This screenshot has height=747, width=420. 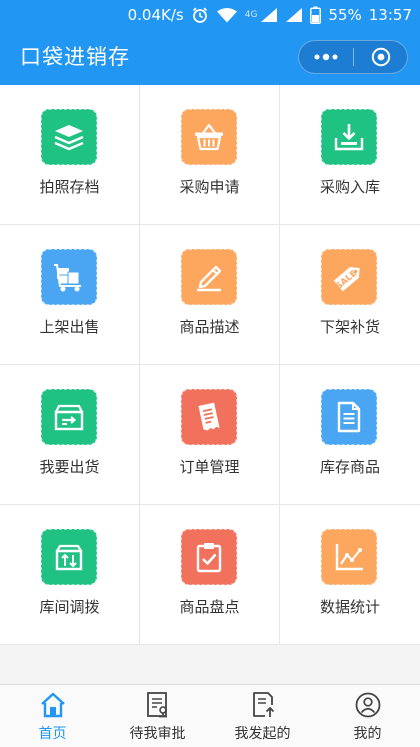 I want to click on outbox-icon, so click(x=69, y=417).